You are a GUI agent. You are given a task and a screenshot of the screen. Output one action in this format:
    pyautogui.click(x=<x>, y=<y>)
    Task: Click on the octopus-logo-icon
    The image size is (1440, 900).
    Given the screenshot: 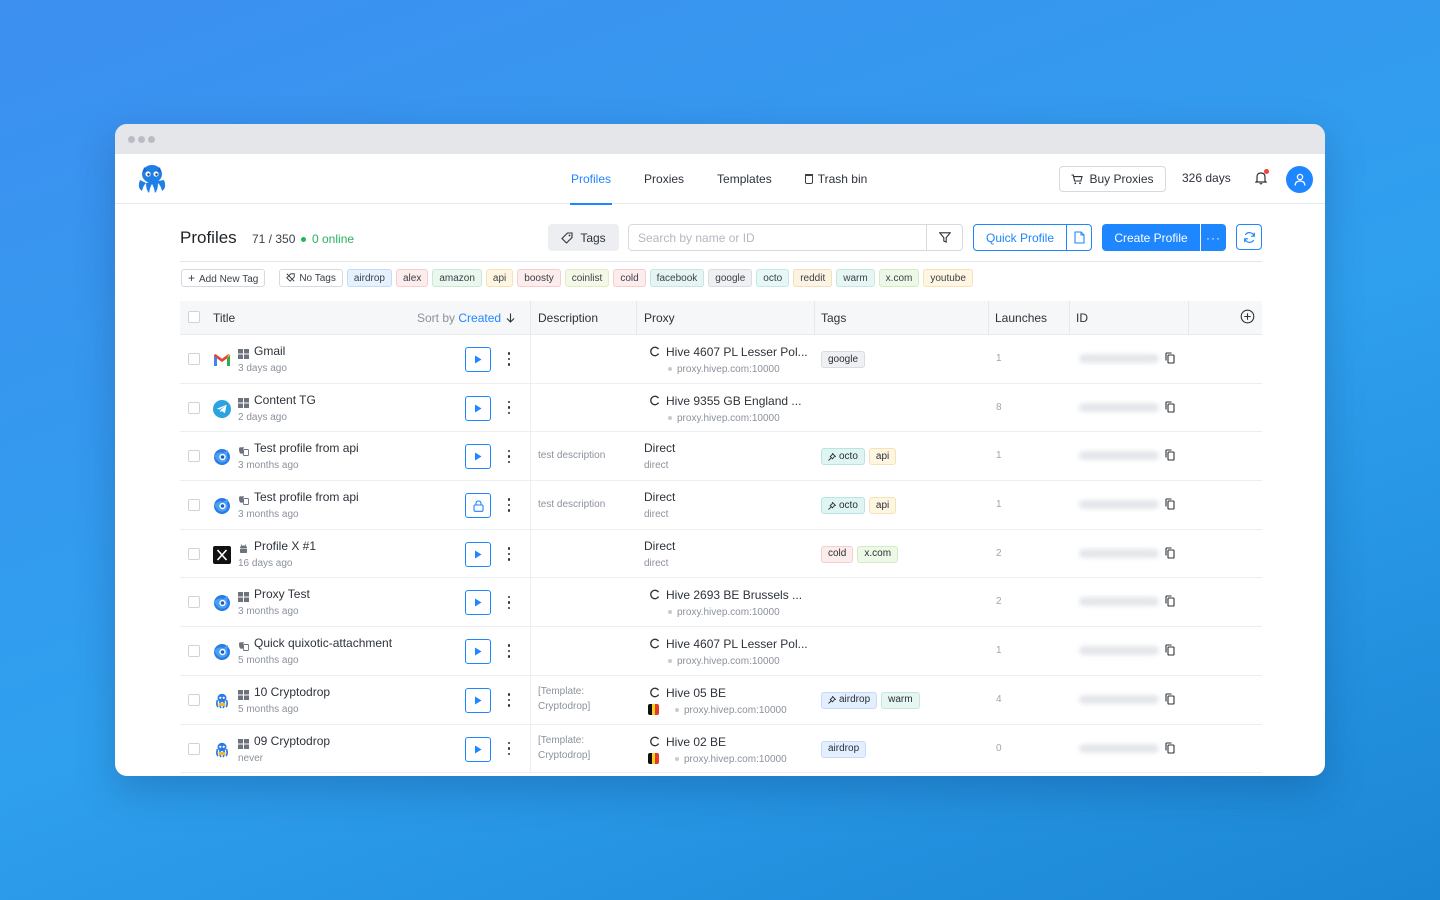 What is the action you would take?
    pyautogui.click(x=152, y=178)
    